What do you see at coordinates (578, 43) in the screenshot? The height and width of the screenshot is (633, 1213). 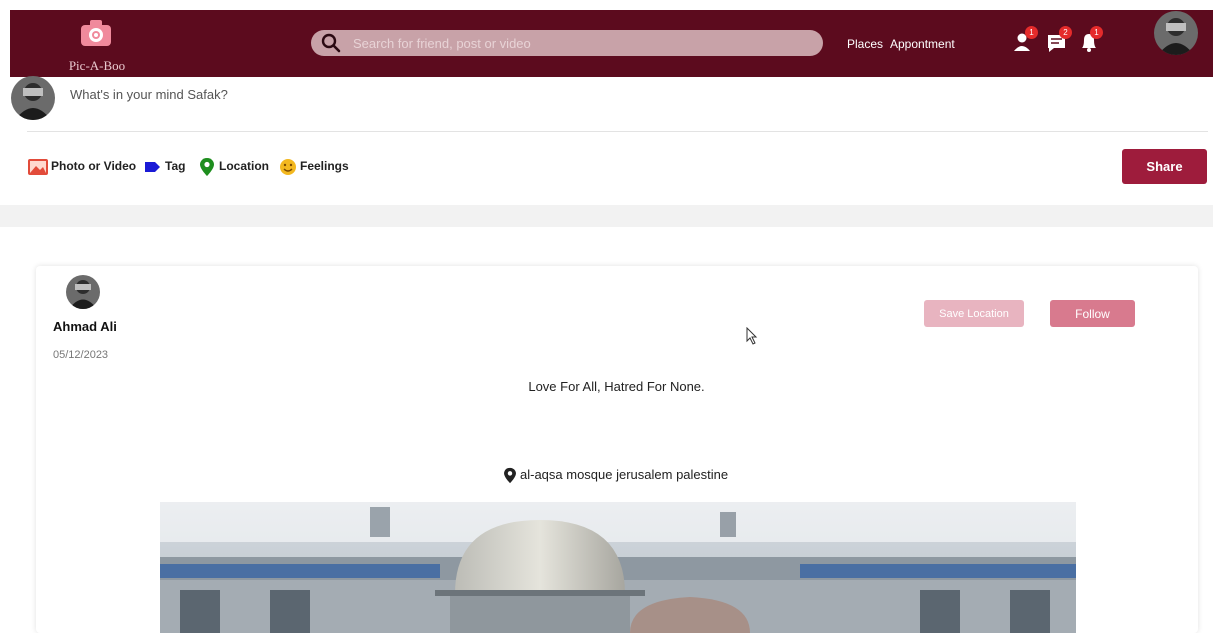 I see `search-input` at bounding box center [578, 43].